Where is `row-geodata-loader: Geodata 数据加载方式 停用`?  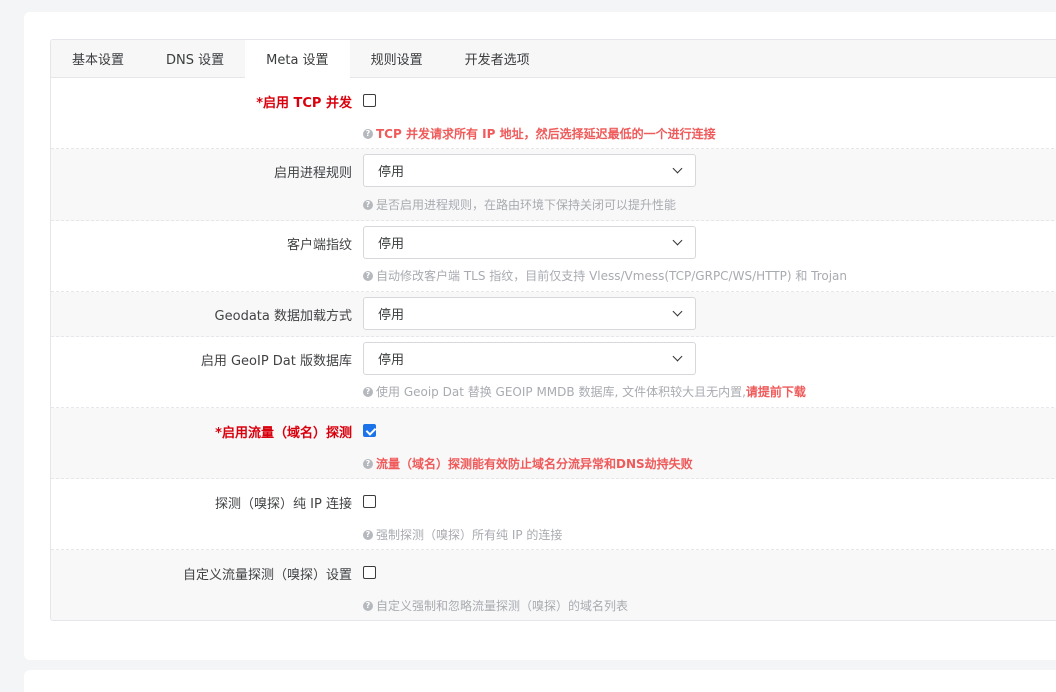
row-geodata-loader: Geodata 数据加载方式 停用 is located at coordinates (553, 314).